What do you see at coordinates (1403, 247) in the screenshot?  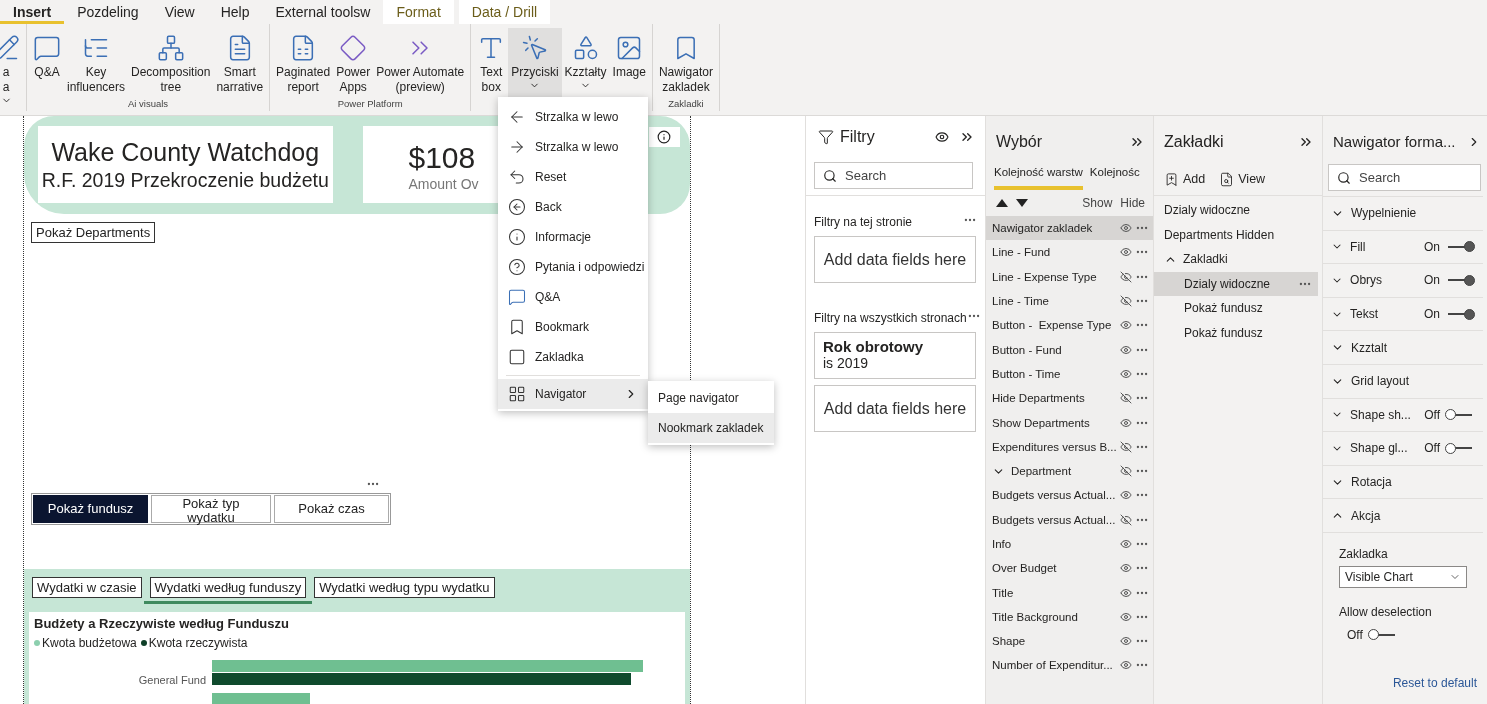 I see `format-section: Fill On` at bounding box center [1403, 247].